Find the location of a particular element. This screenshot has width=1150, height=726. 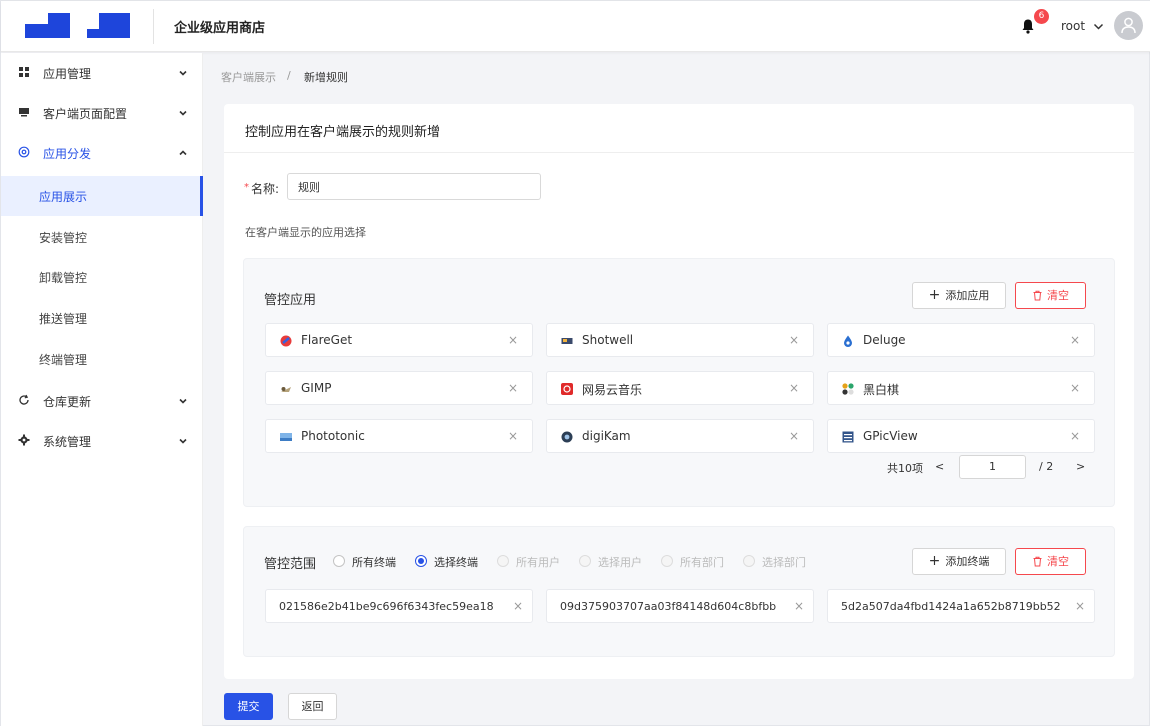

panel-title: 管控范围 is located at coordinates (290, 564).